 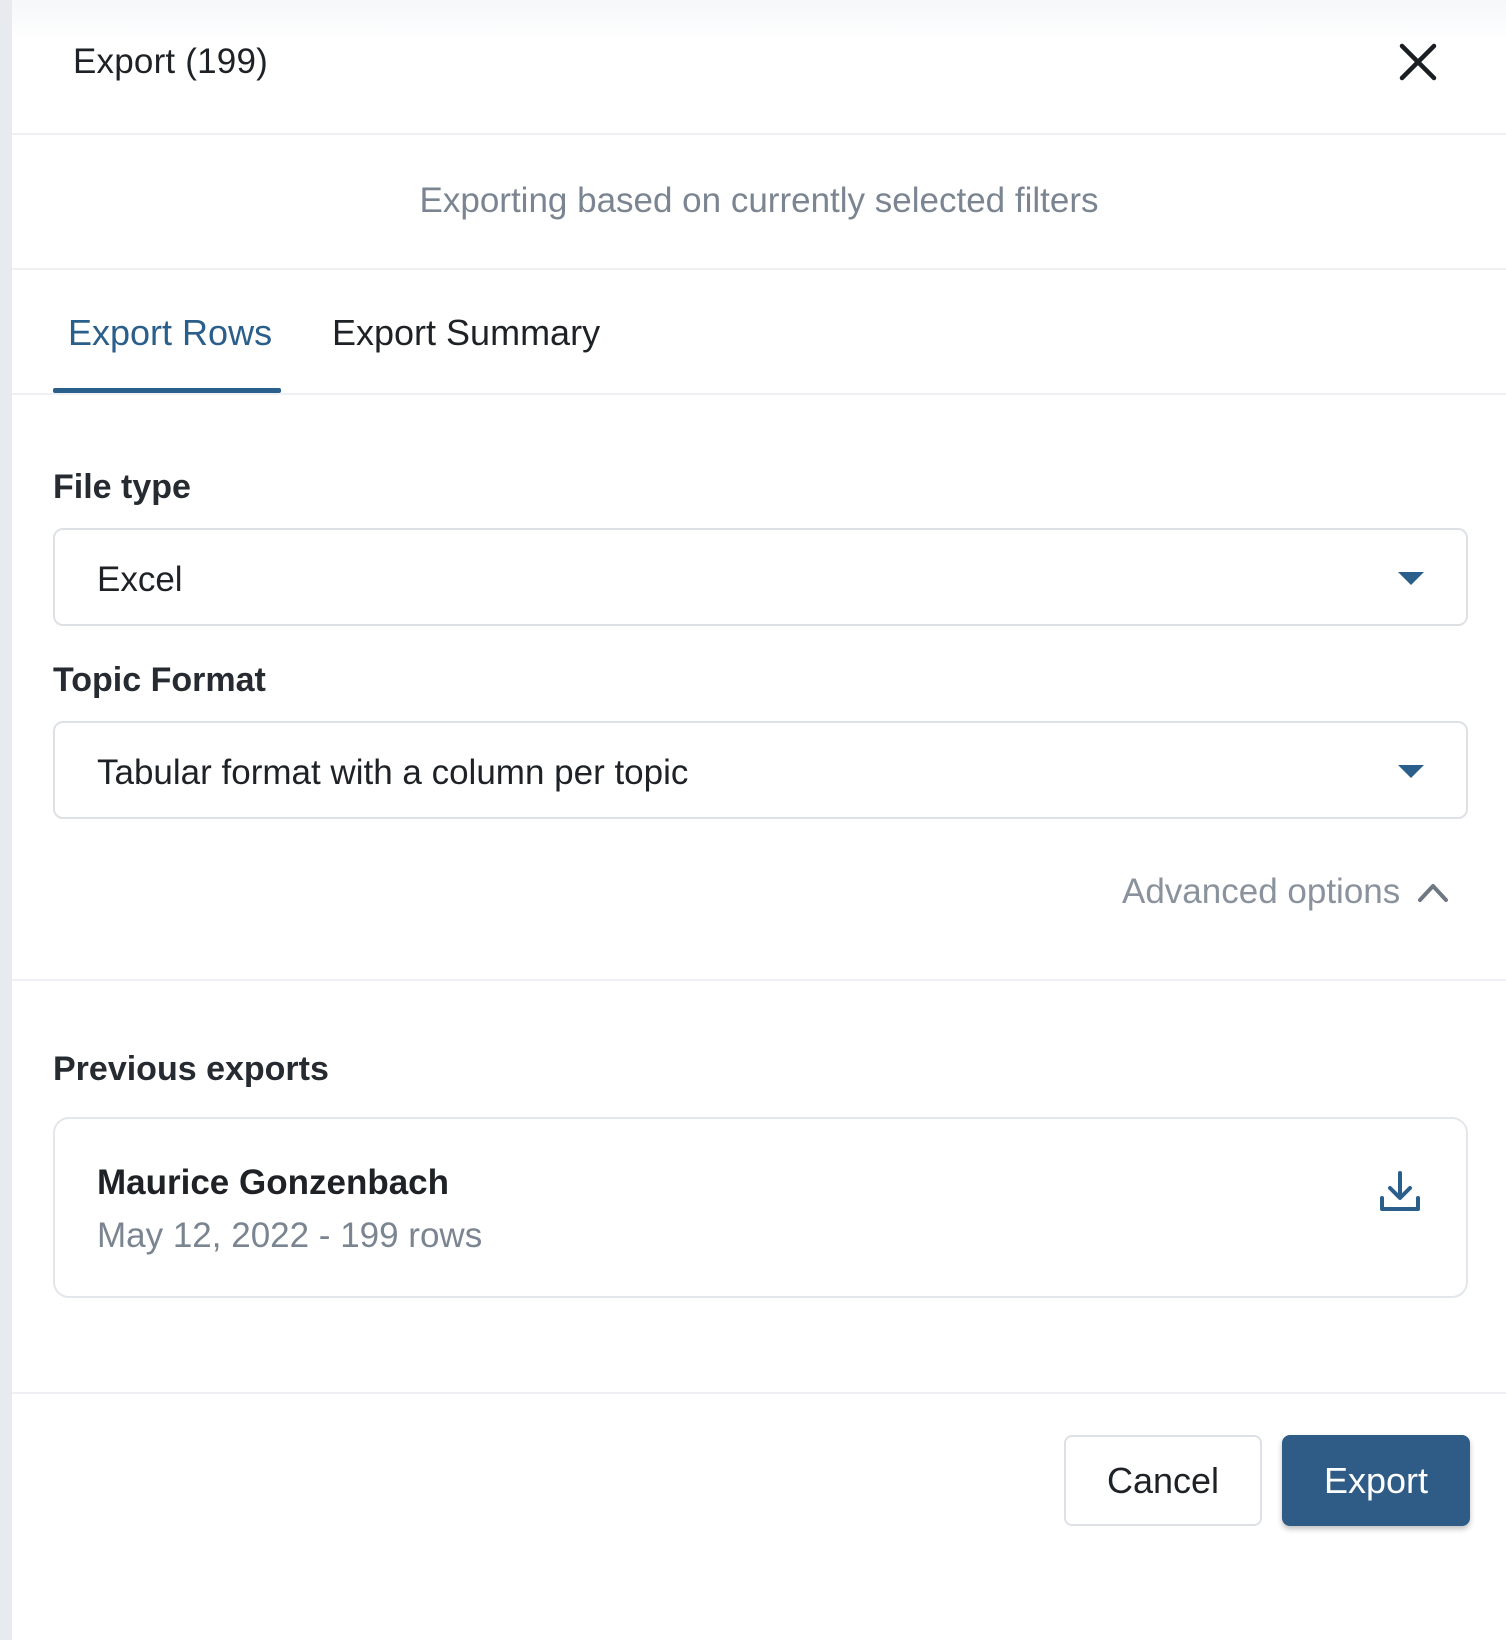 What do you see at coordinates (290, 1235) in the screenshot?
I see `export-meta: May 12, 2022 - 199 rows` at bounding box center [290, 1235].